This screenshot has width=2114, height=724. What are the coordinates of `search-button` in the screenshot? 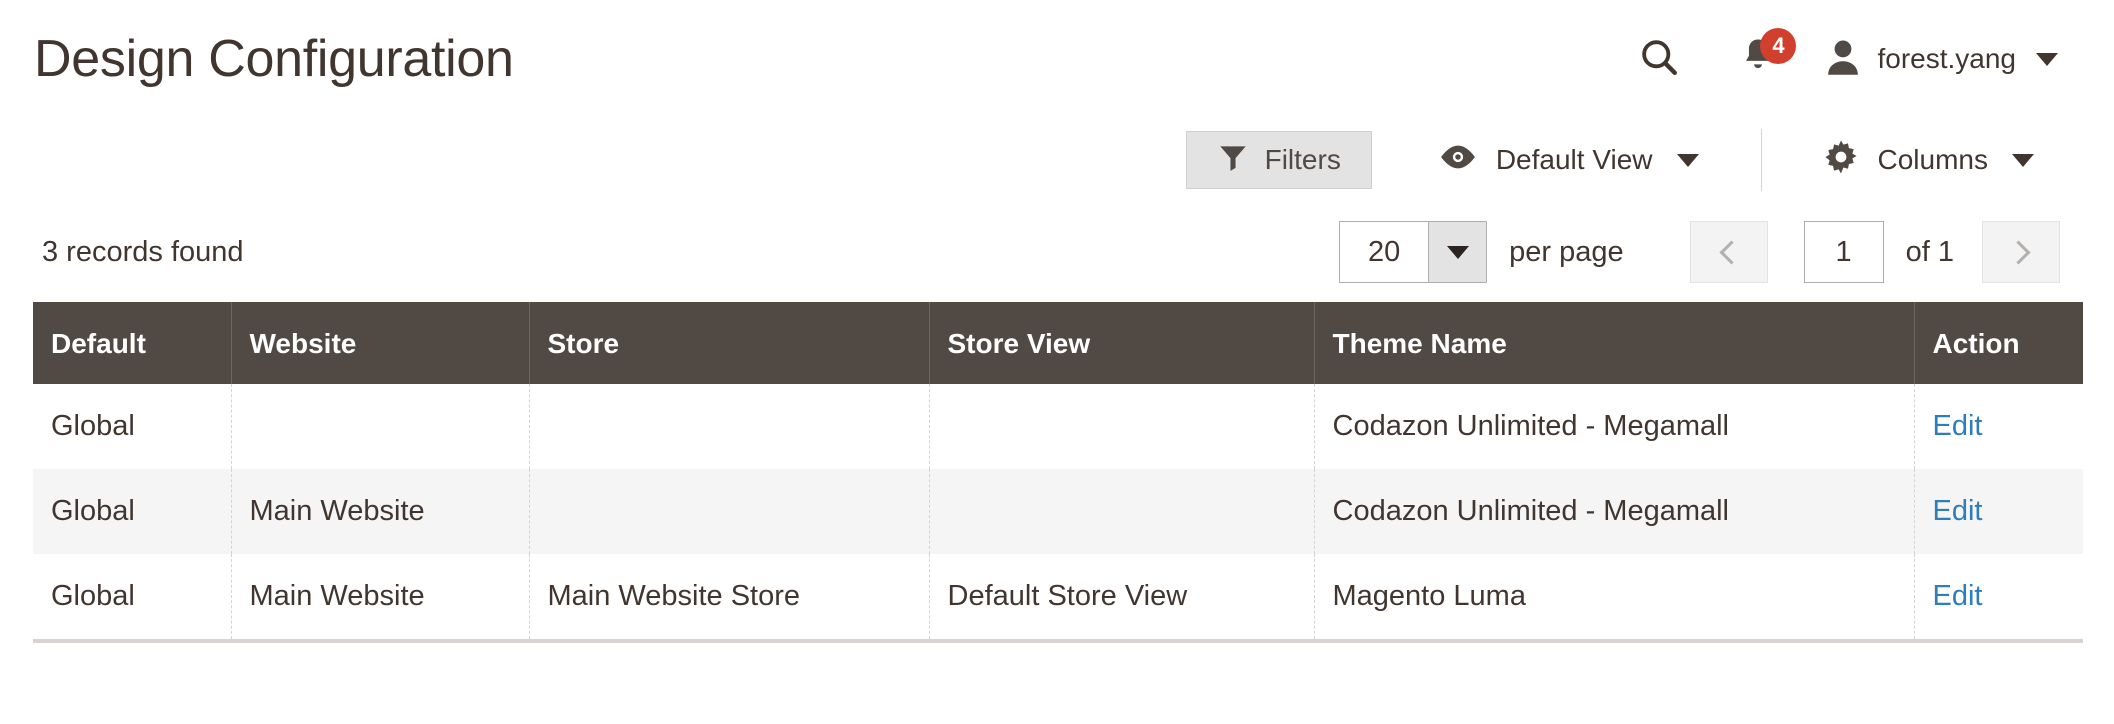 It's located at (1659, 59).